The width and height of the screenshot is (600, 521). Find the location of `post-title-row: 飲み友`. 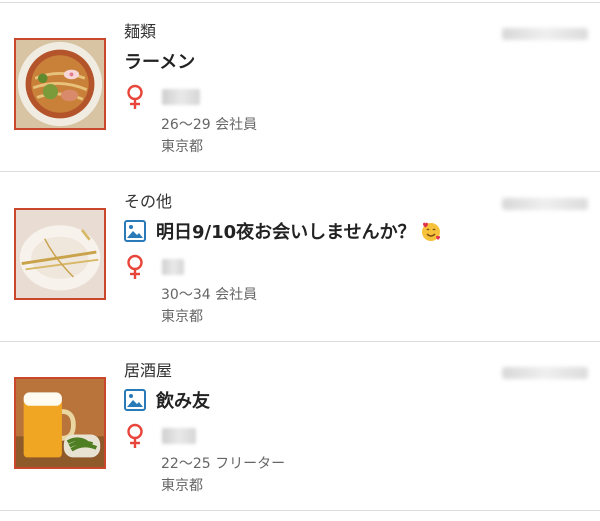

post-title-row: 飲み友 is located at coordinates (167, 400).